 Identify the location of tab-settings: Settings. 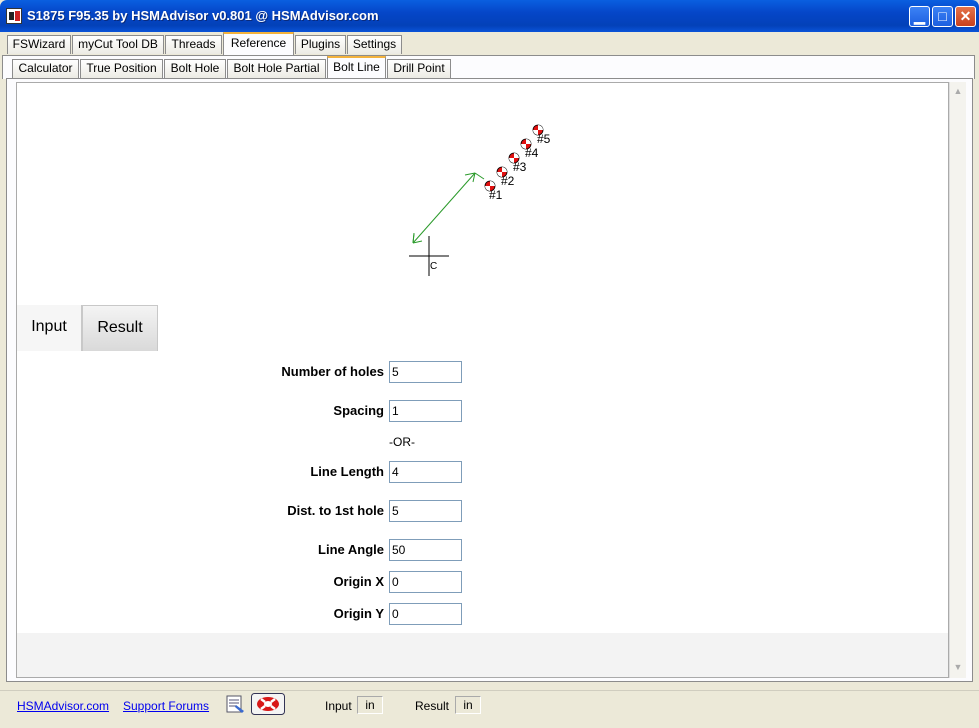
(374, 44).